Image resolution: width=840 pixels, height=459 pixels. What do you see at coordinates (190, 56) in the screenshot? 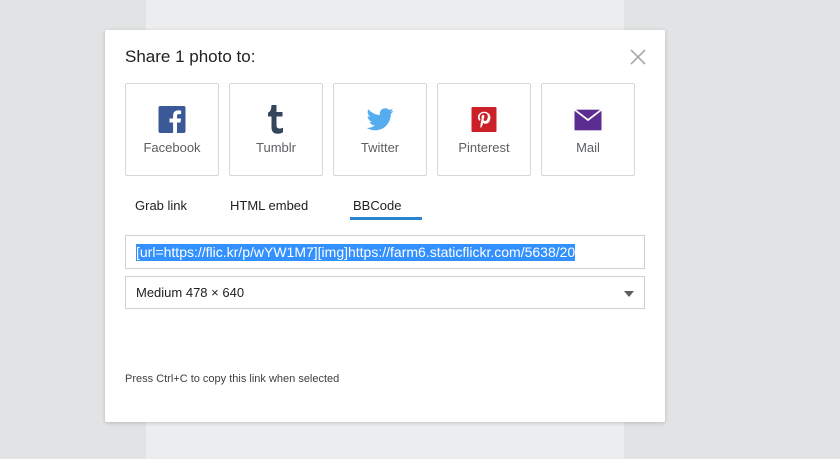
I see `dialog-title: Share 1 photo to:` at bounding box center [190, 56].